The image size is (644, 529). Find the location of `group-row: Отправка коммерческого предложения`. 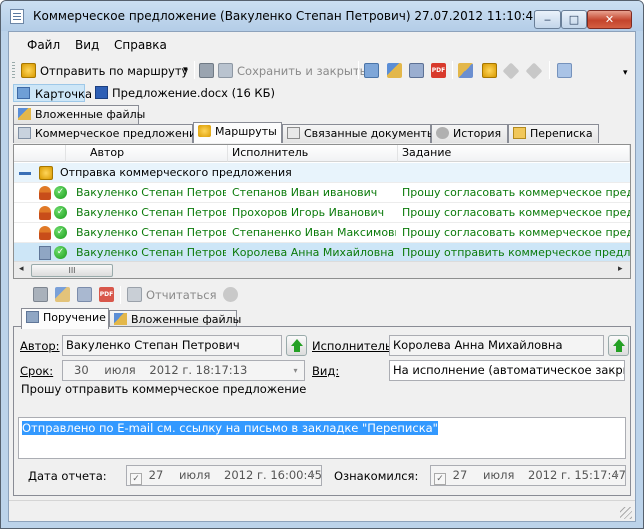

group-row: Отправка коммерческого предложения is located at coordinates (322, 173).